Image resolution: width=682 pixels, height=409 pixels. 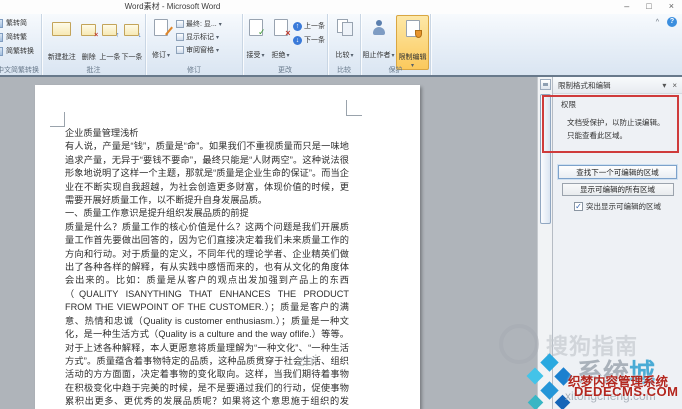 What do you see at coordinates (617, 189) in the screenshot?
I see `show-all-editable-regions-button: 显示可编辑的所有区域` at bounding box center [617, 189].